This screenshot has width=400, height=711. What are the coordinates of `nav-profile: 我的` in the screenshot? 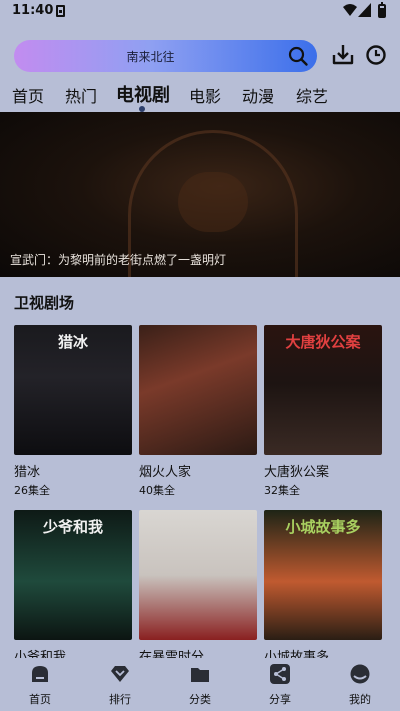 It's located at (360, 684).